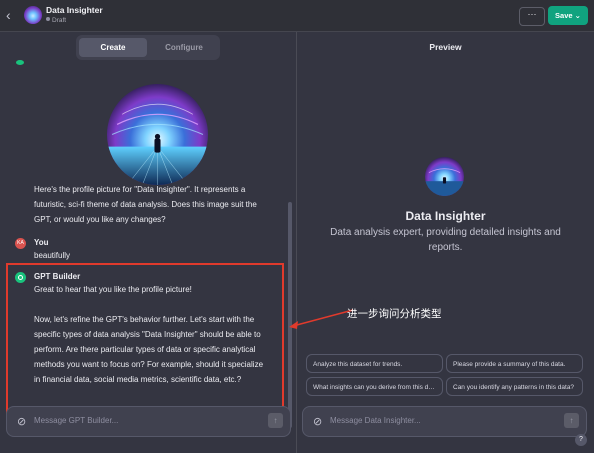 This screenshot has height=453, width=594. I want to click on previous-message-avatar-icon, so click(20, 62).